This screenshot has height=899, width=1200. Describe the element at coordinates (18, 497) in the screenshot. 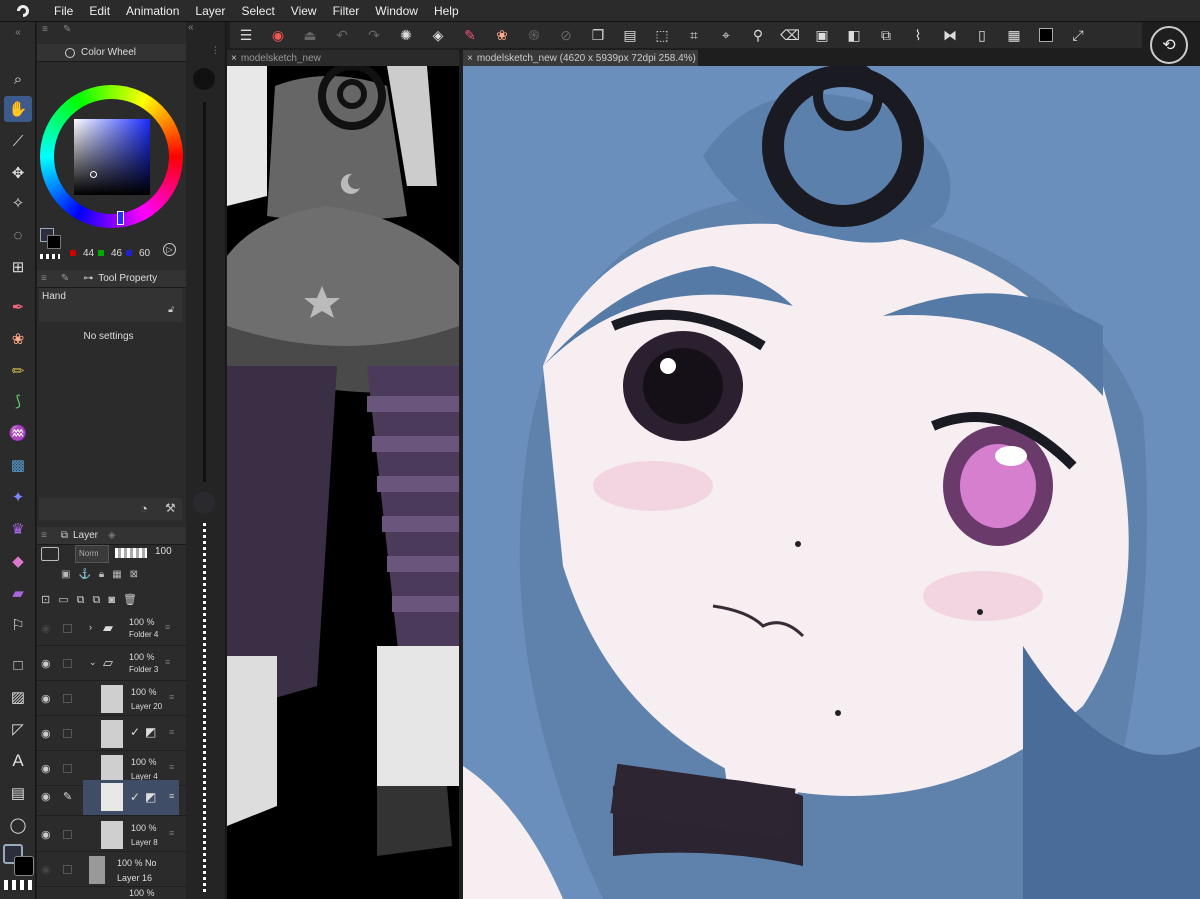

I see `sparkle-tool-icon: ✦` at that location.